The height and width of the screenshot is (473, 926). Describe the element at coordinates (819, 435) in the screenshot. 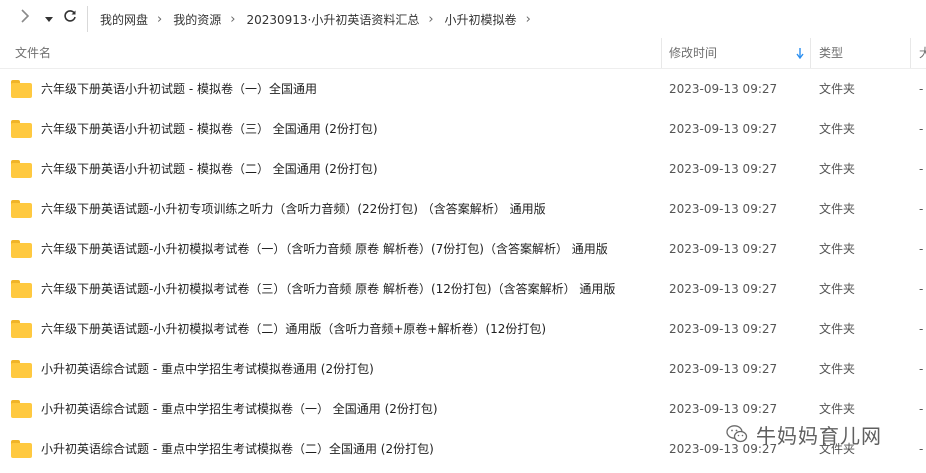

I see `watermark-text: 牛妈妈育儿网` at that location.